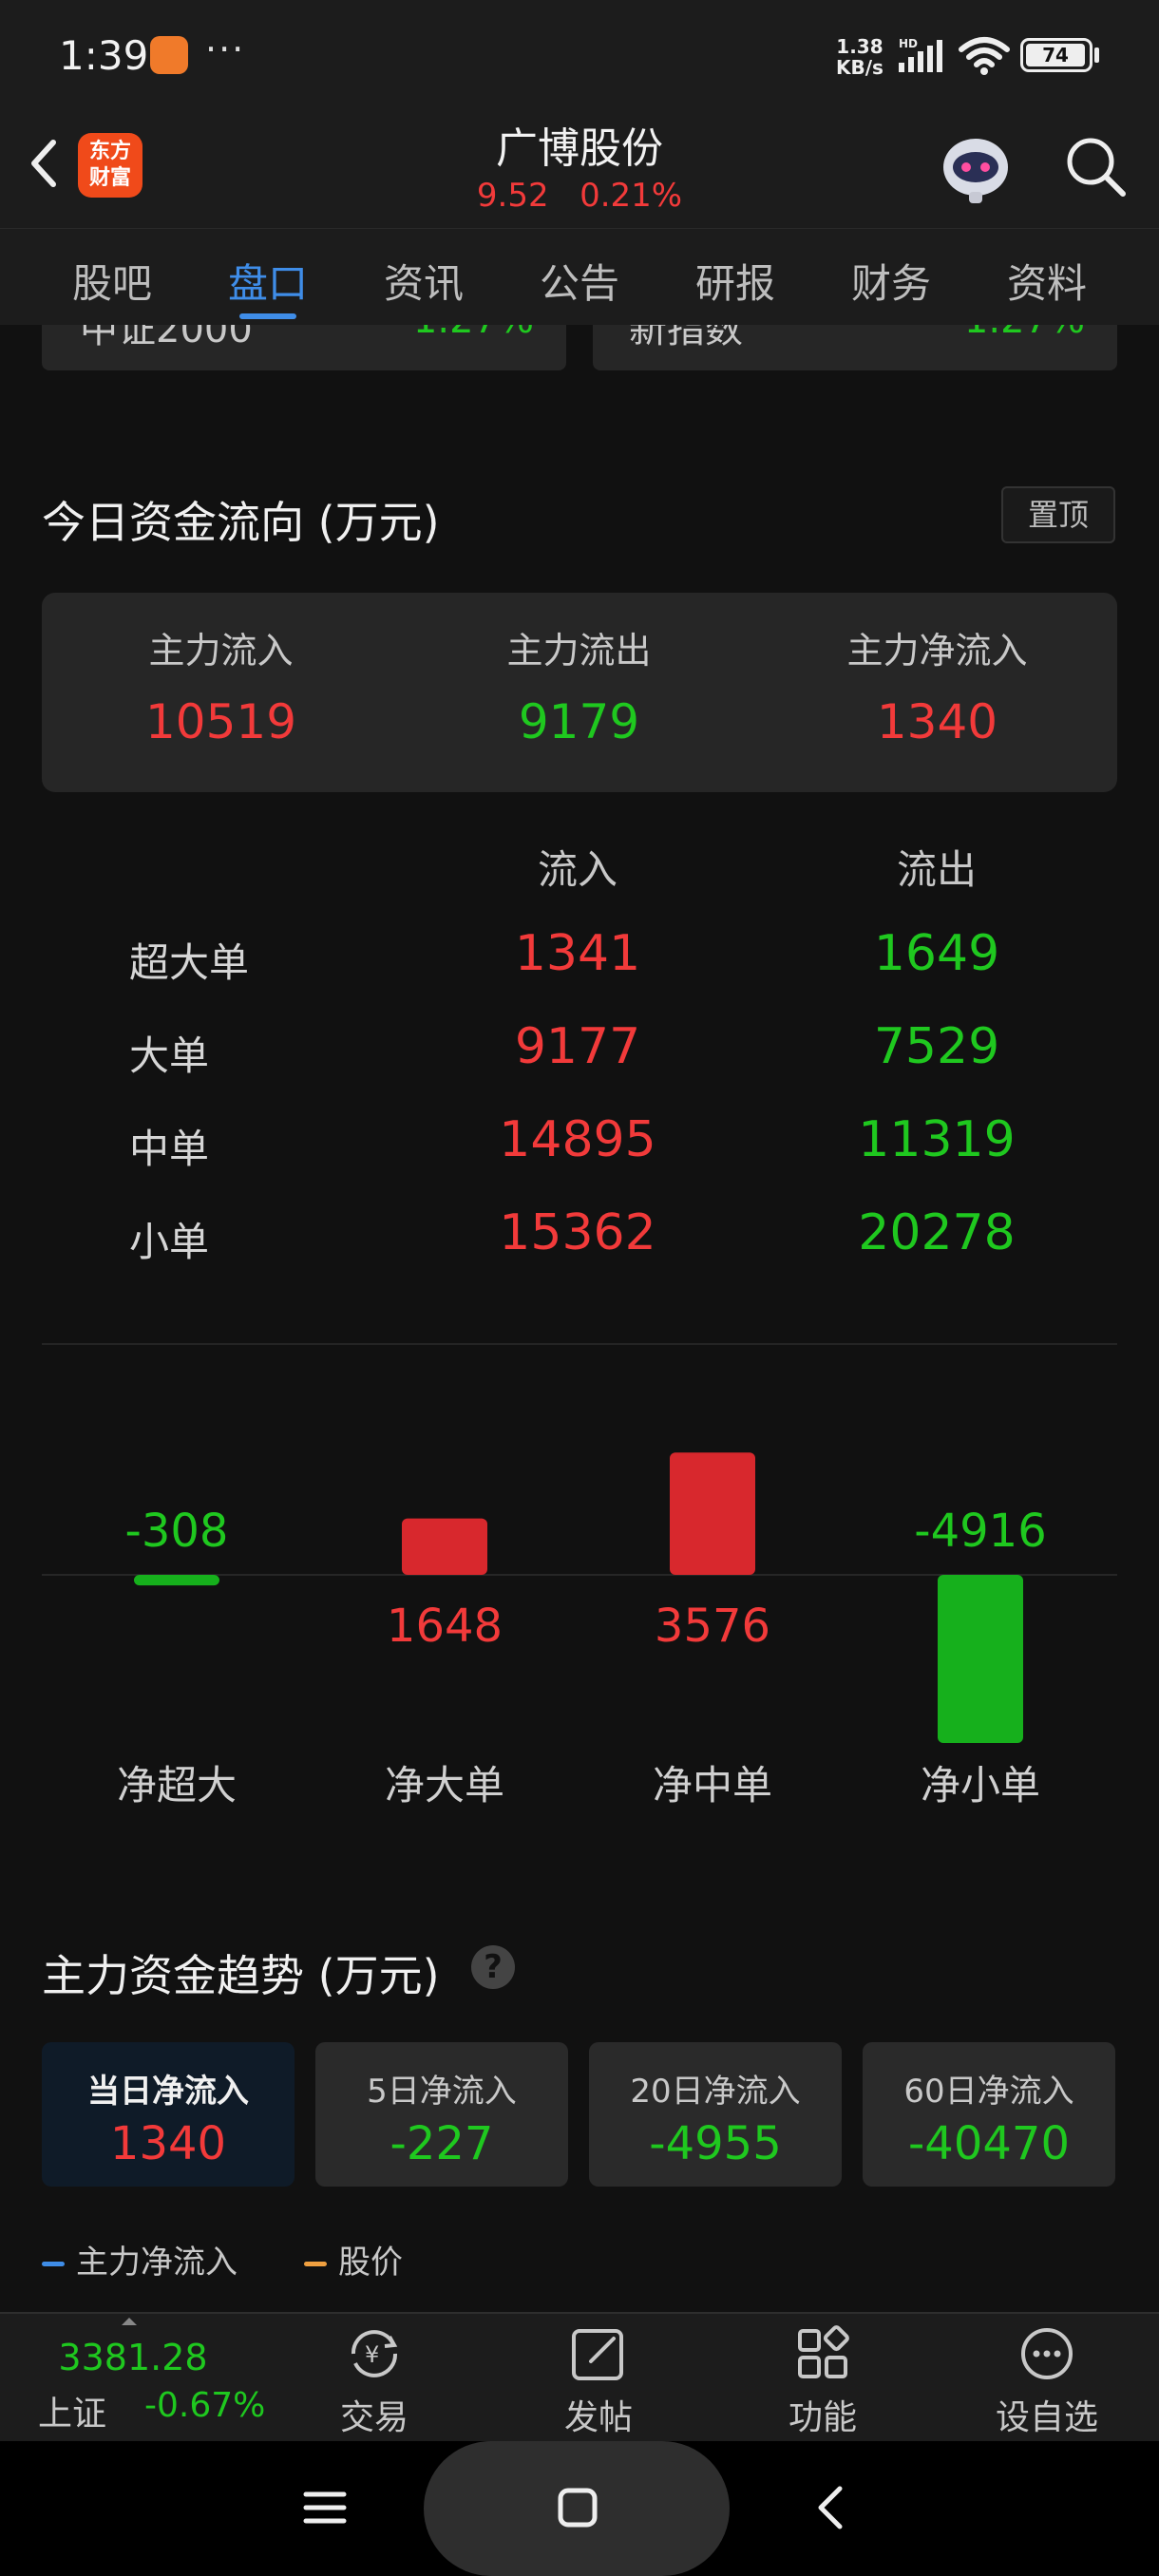 This screenshot has height=2576, width=1159. Describe the element at coordinates (104, 55) in the screenshot. I see `status-time: 1:39` at that location.